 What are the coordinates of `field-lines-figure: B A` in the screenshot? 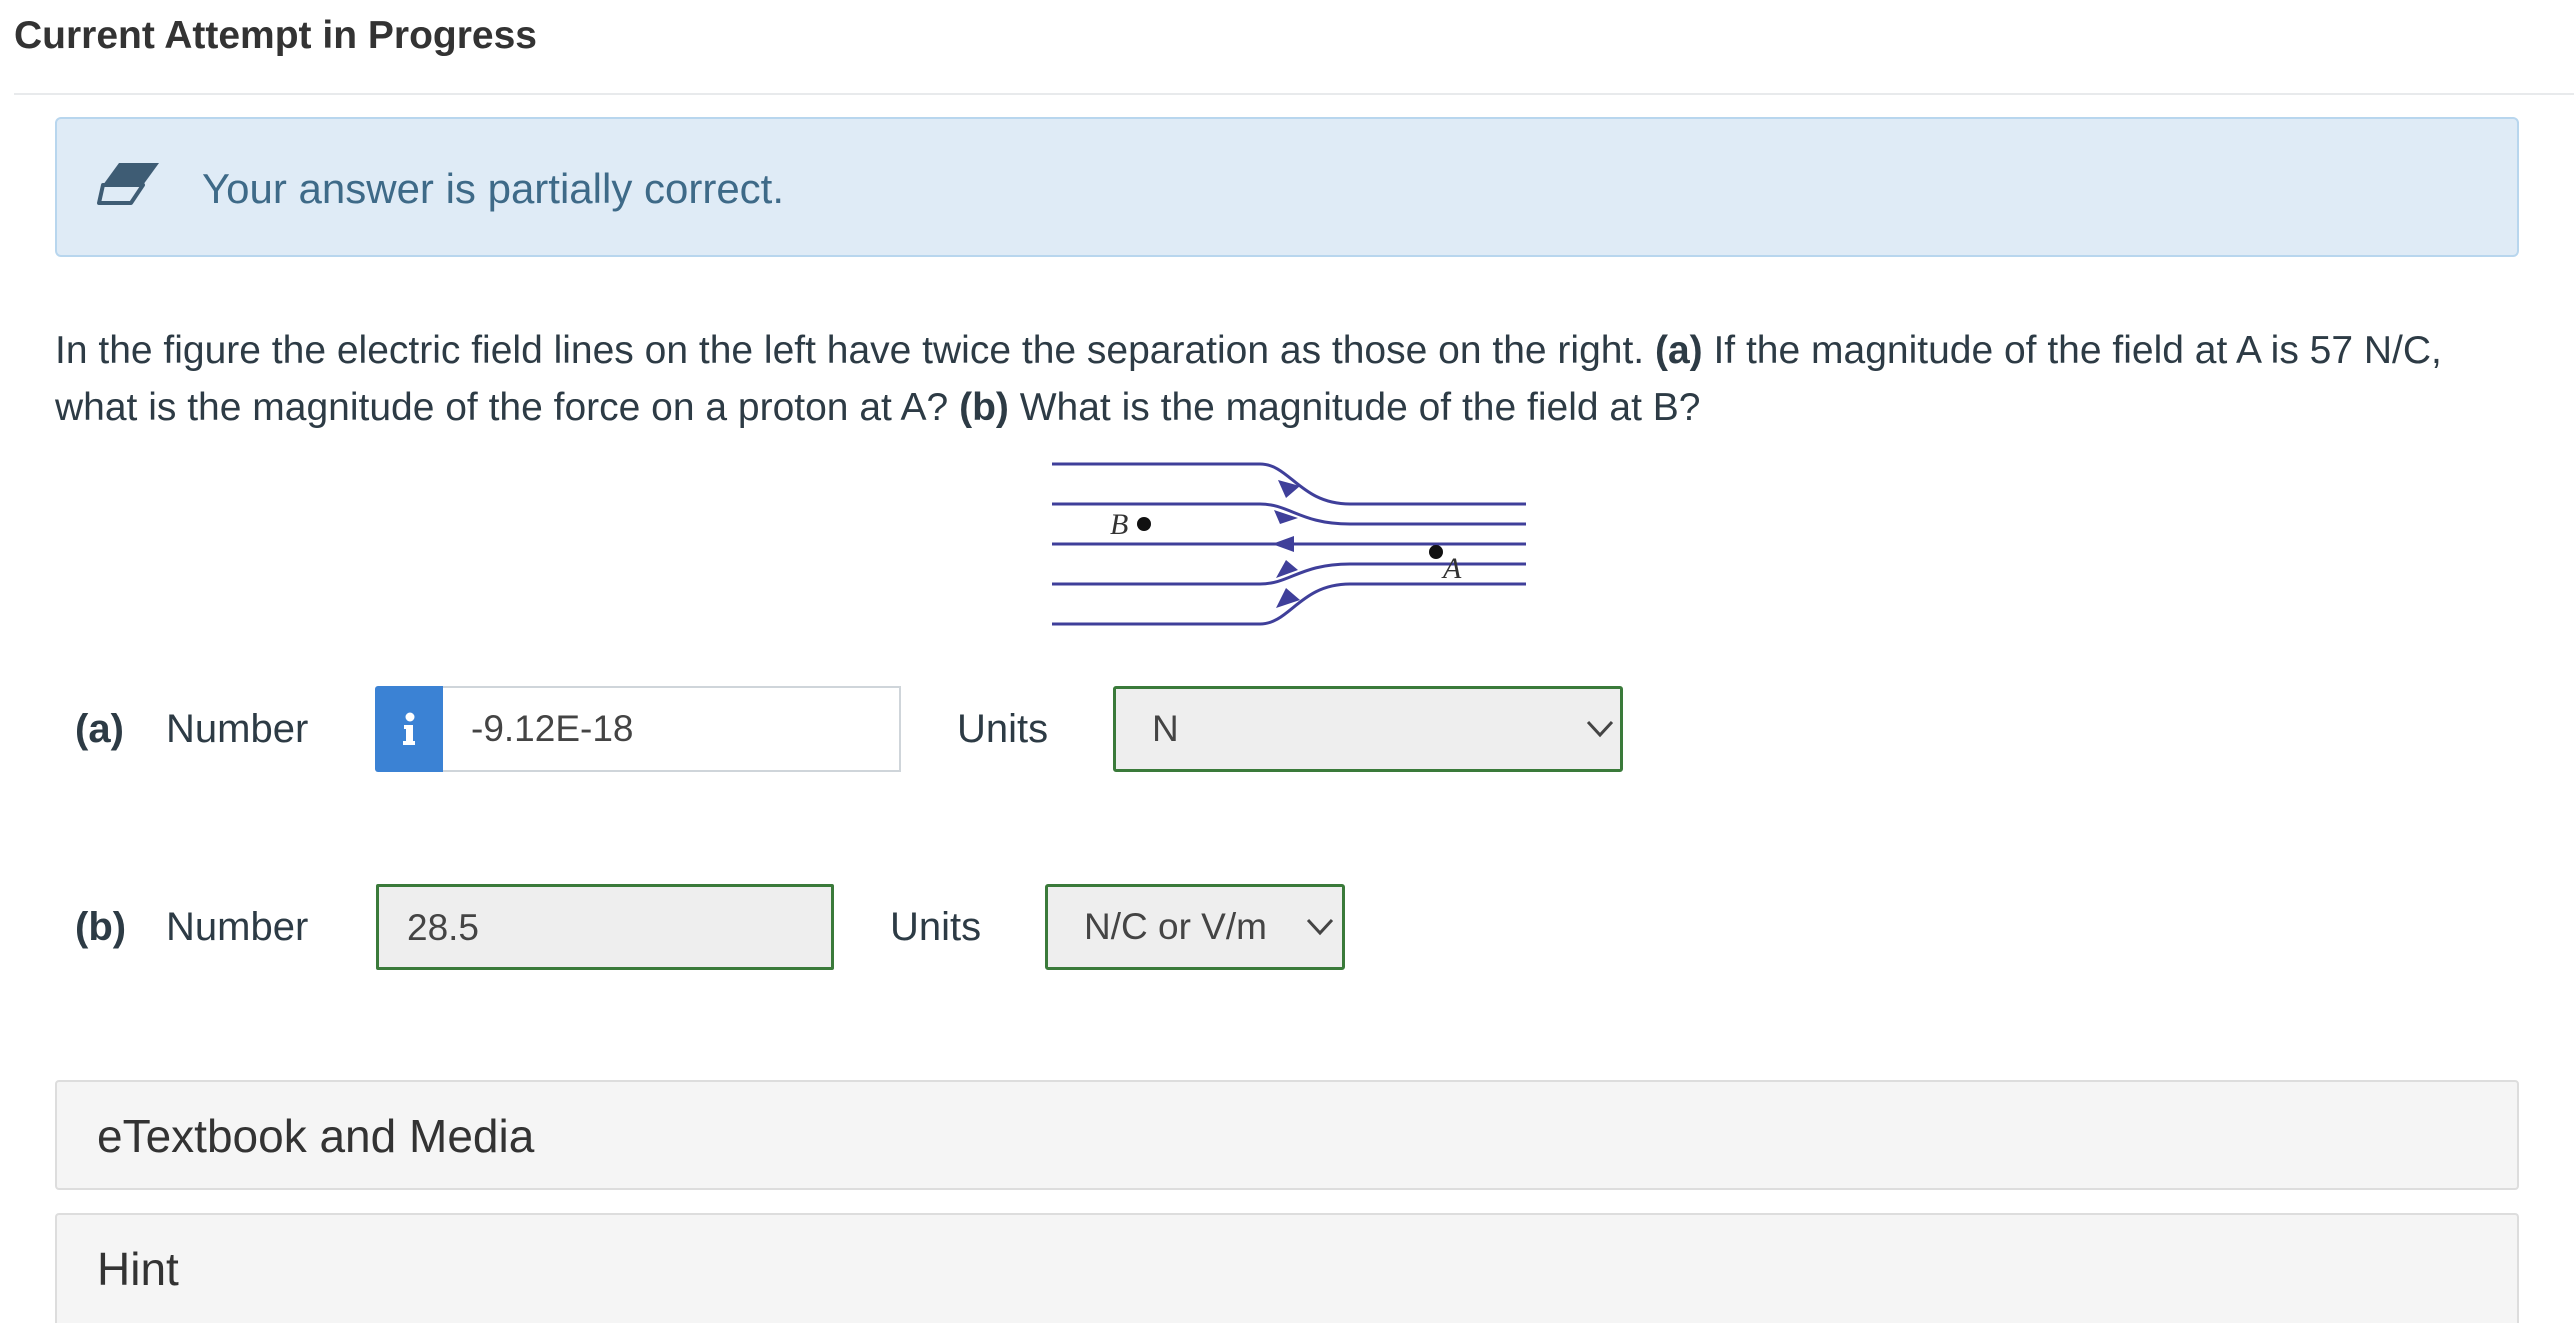 It's located at (1289, 544).